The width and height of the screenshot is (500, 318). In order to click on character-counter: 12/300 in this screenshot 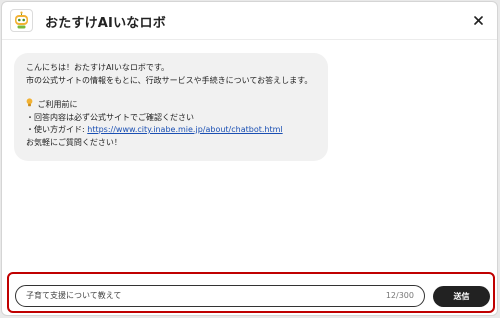, I will do `click(399, 295)`.